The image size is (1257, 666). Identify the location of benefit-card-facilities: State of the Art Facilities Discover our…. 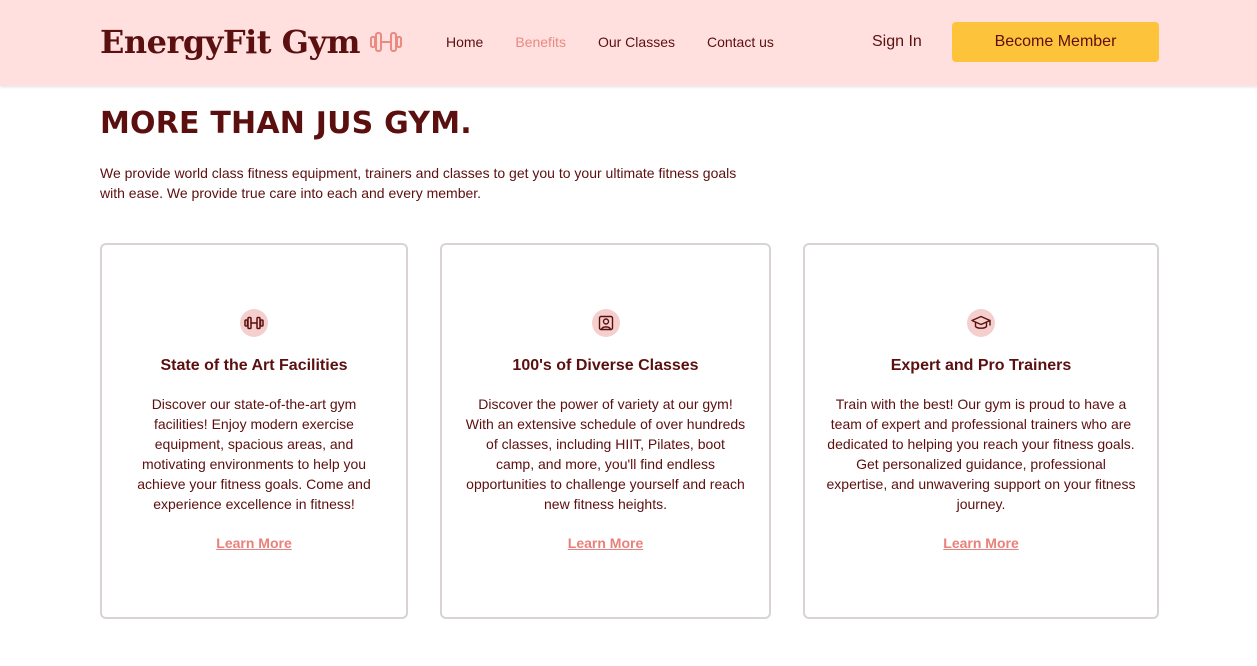
(254, 431).